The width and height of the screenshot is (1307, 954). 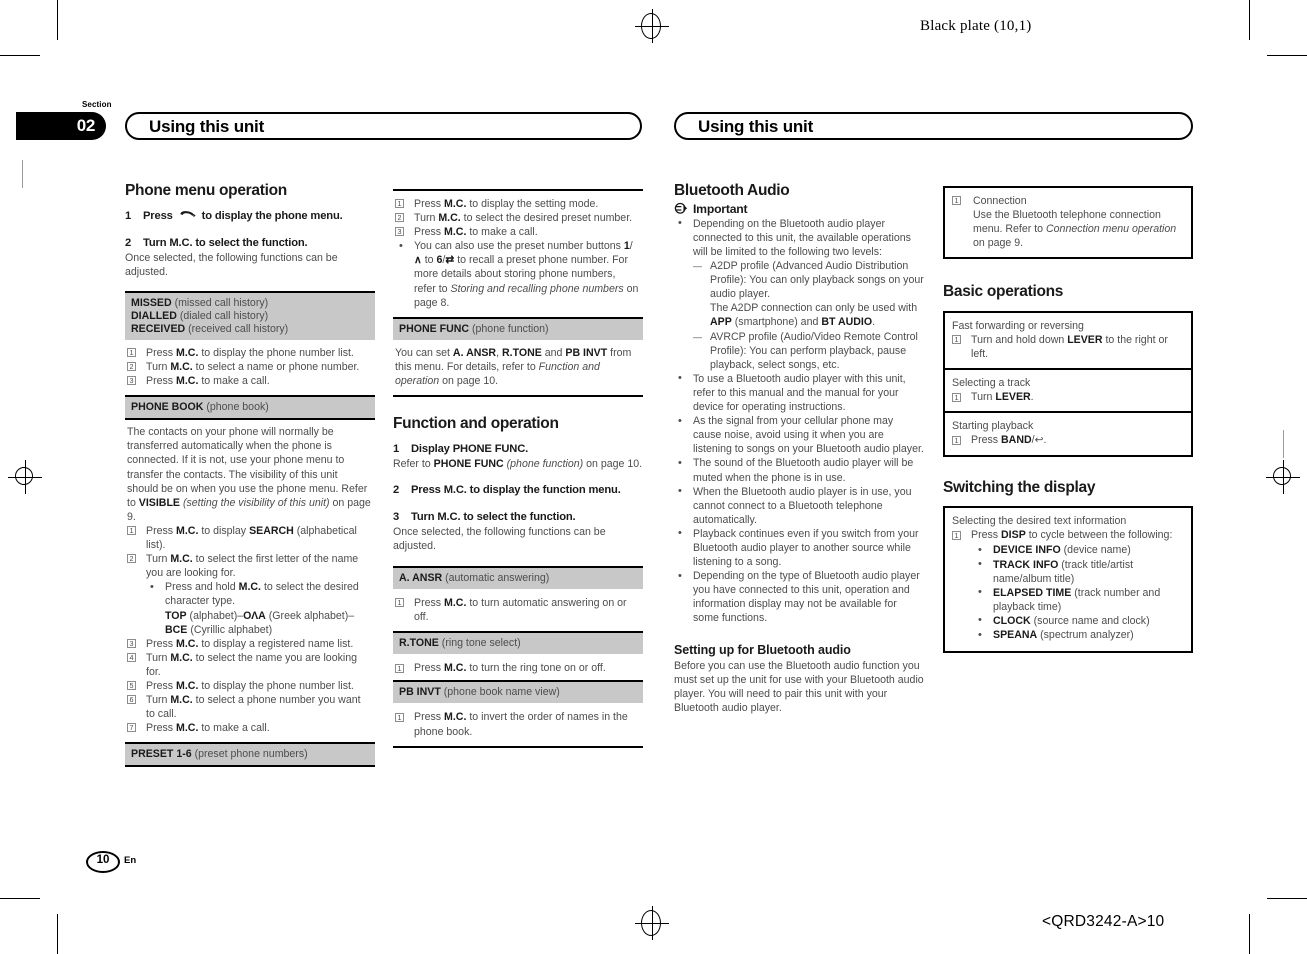 What do you see at coordinates (161, 754) in the screenshot?
I see `band-preset-code: PRESET 1-6` at bounding box center [161, 754].